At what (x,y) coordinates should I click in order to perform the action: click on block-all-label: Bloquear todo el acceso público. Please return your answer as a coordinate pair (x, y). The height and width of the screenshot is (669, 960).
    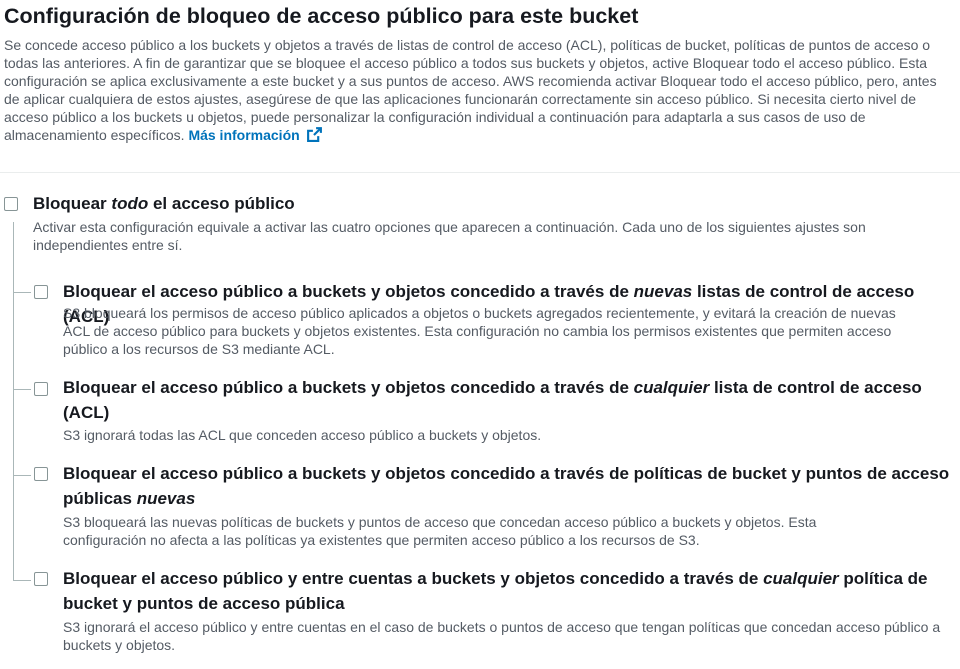
    Looking at the image, I should click on (483, 204).